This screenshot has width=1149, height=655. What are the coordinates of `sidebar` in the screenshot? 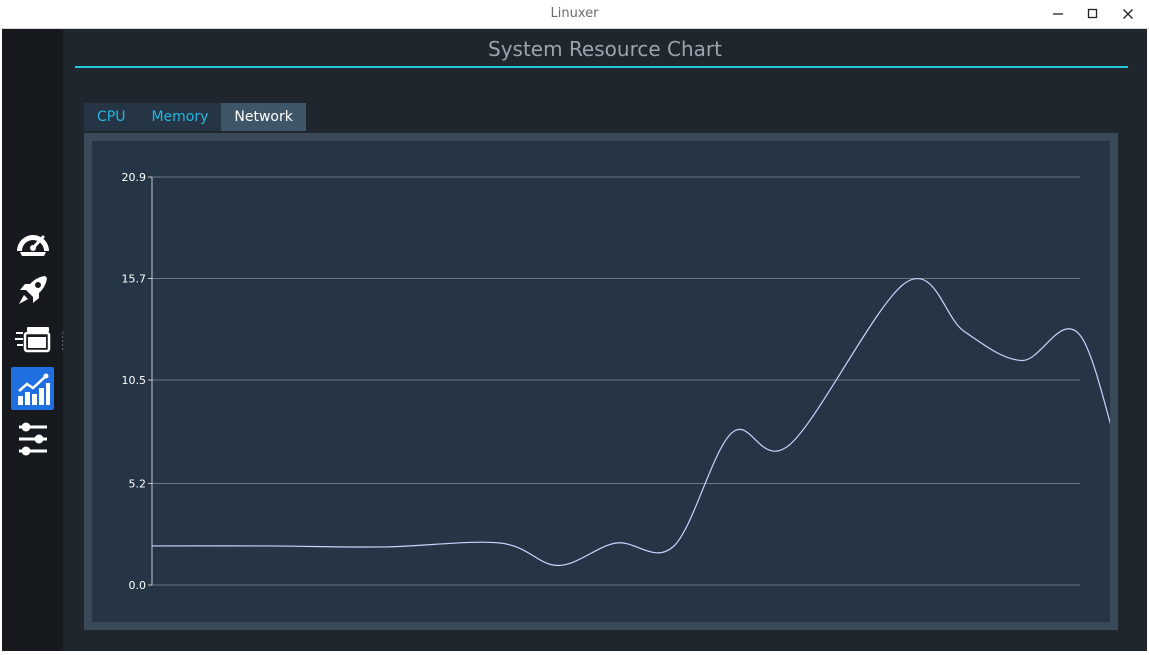 It's located at (32, 340).